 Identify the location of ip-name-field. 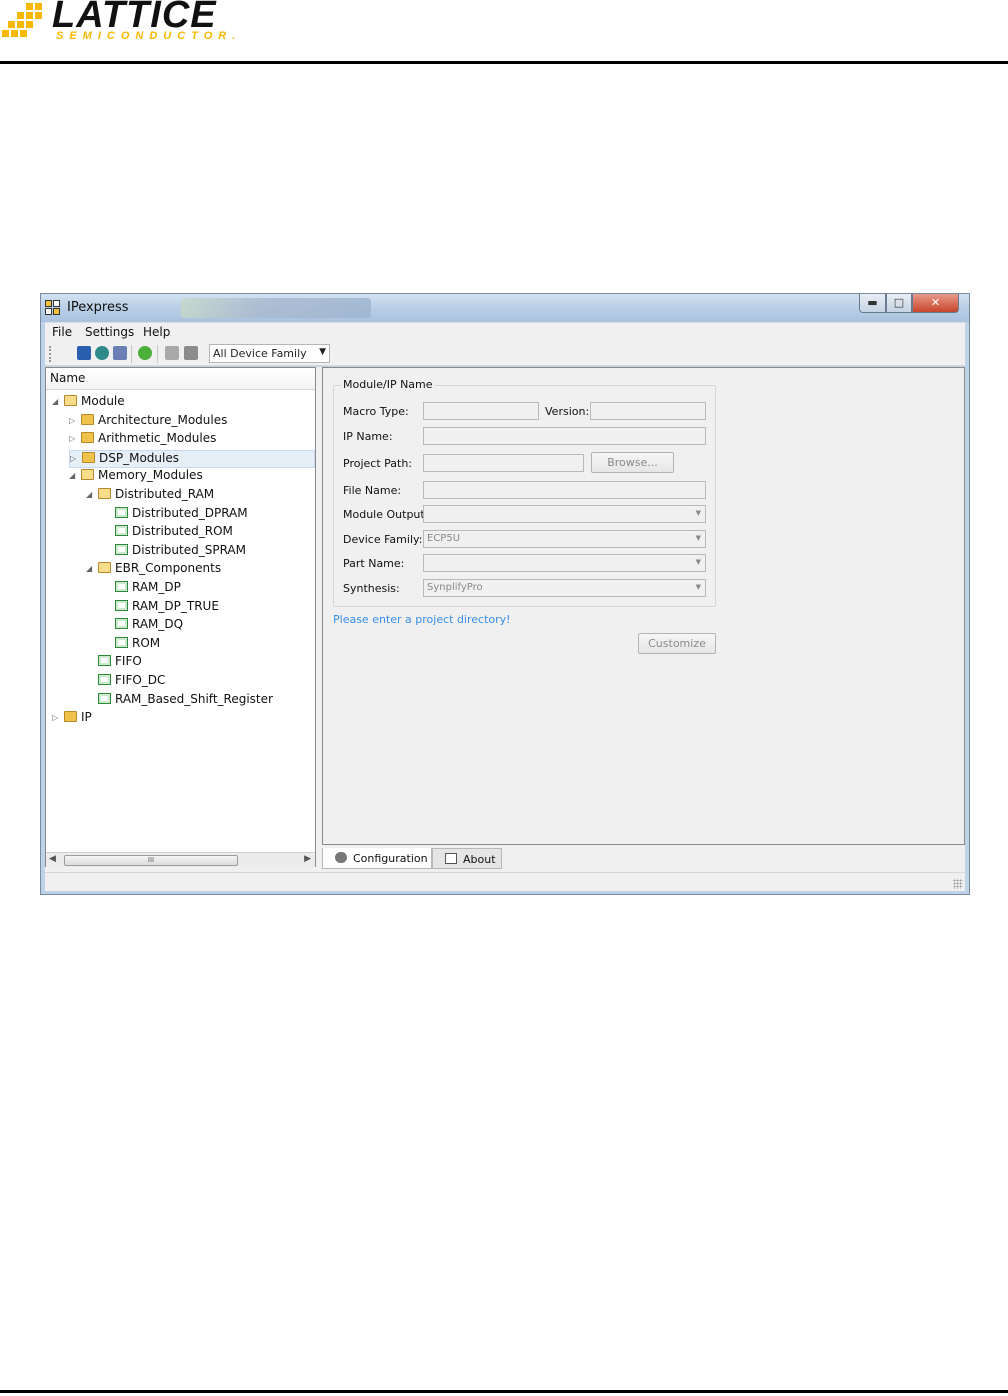
(564, 436).